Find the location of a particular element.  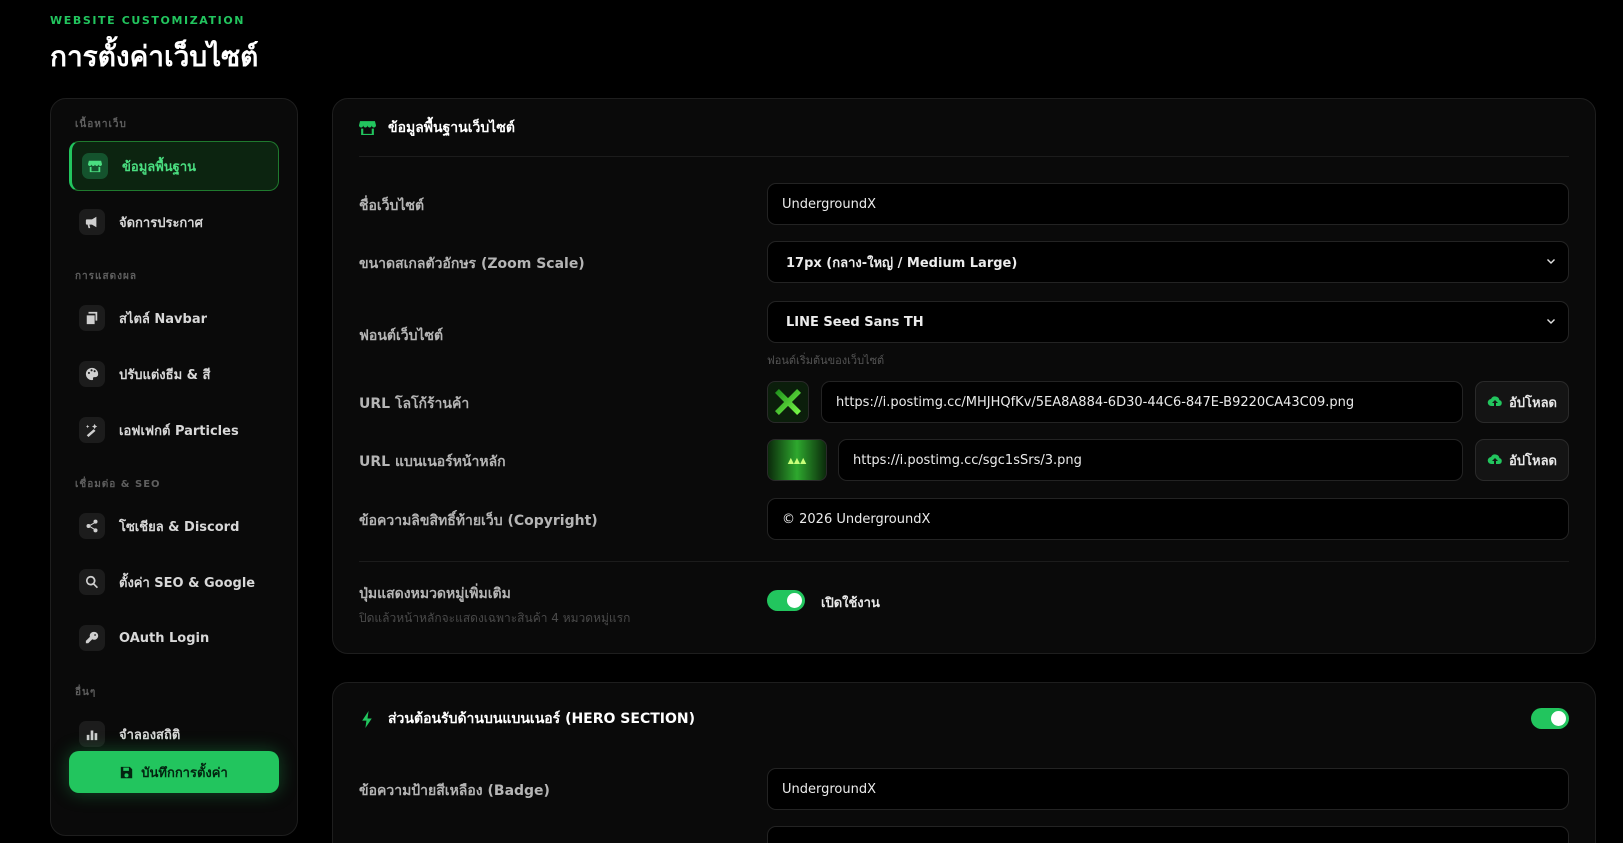

save-settings-button: บันทึกการตั้งค่า is located at coordinates (174, 772).